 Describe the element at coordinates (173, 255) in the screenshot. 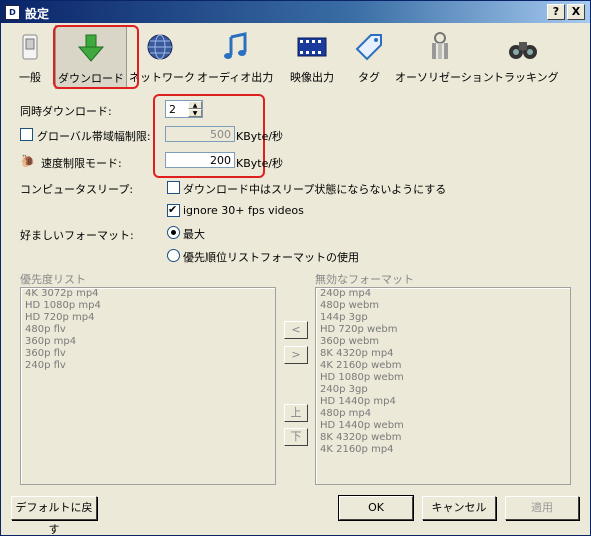

I see `format-priority-radio` at that location.